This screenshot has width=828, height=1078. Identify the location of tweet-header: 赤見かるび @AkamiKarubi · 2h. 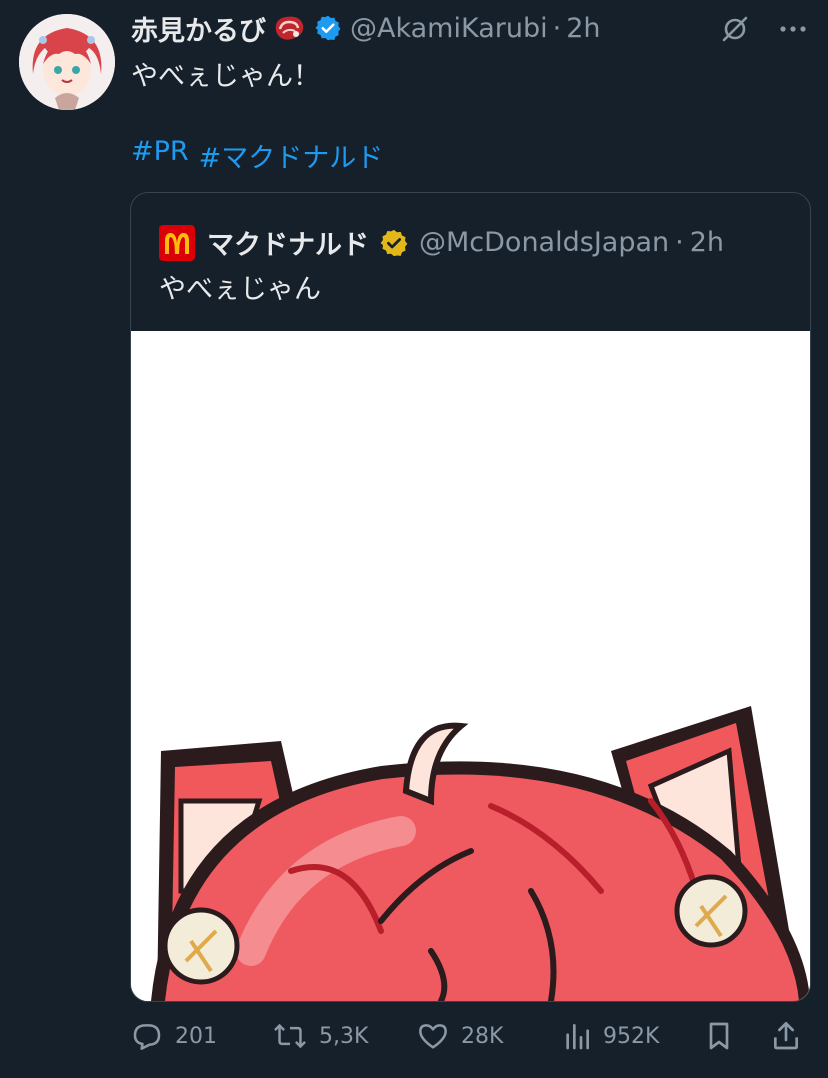
(469, 28).